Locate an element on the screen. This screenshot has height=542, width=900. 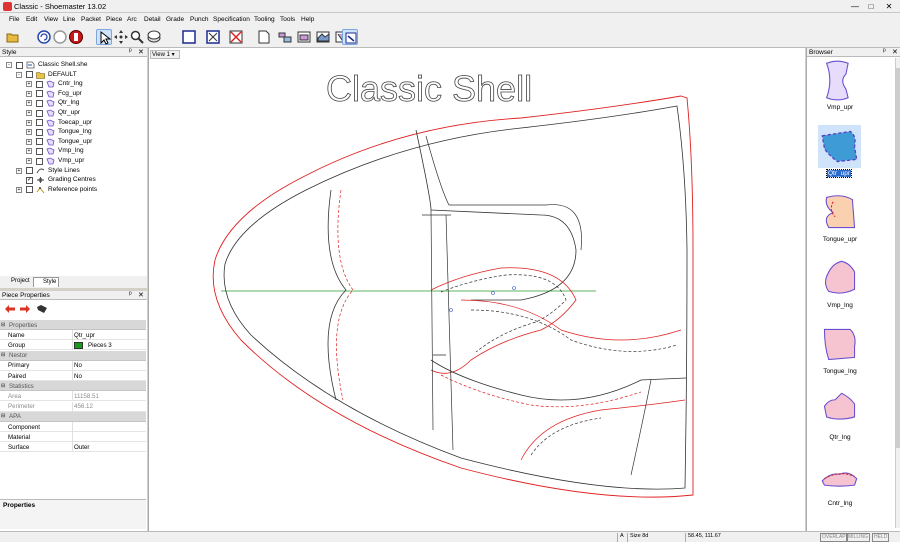
browser-item-tongue-lng: Tongue_lng is located at coordinates (840, 352).